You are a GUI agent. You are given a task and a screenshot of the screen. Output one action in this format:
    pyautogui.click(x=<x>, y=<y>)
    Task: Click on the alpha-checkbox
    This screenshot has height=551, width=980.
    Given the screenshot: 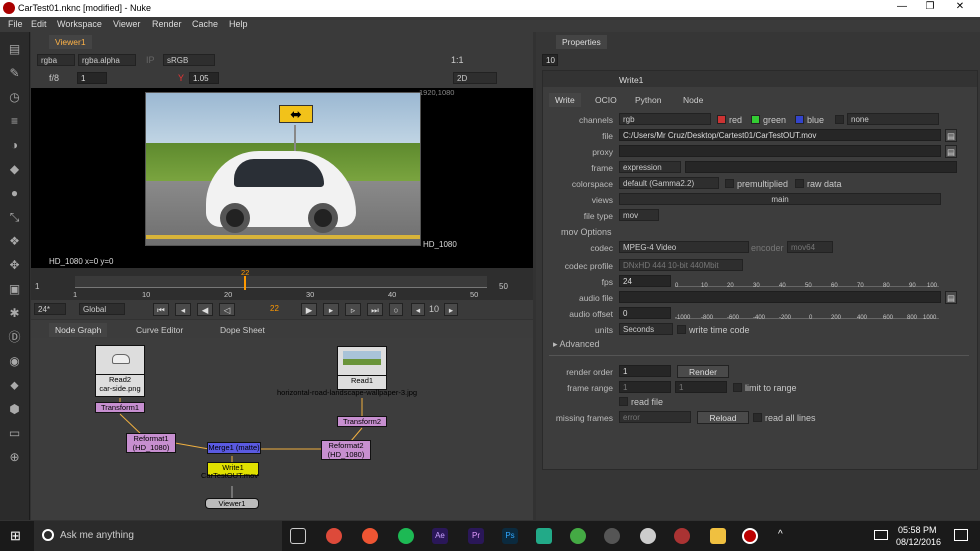 What is the action you would take?
    pyautogui.click(x=839, y=119)
    